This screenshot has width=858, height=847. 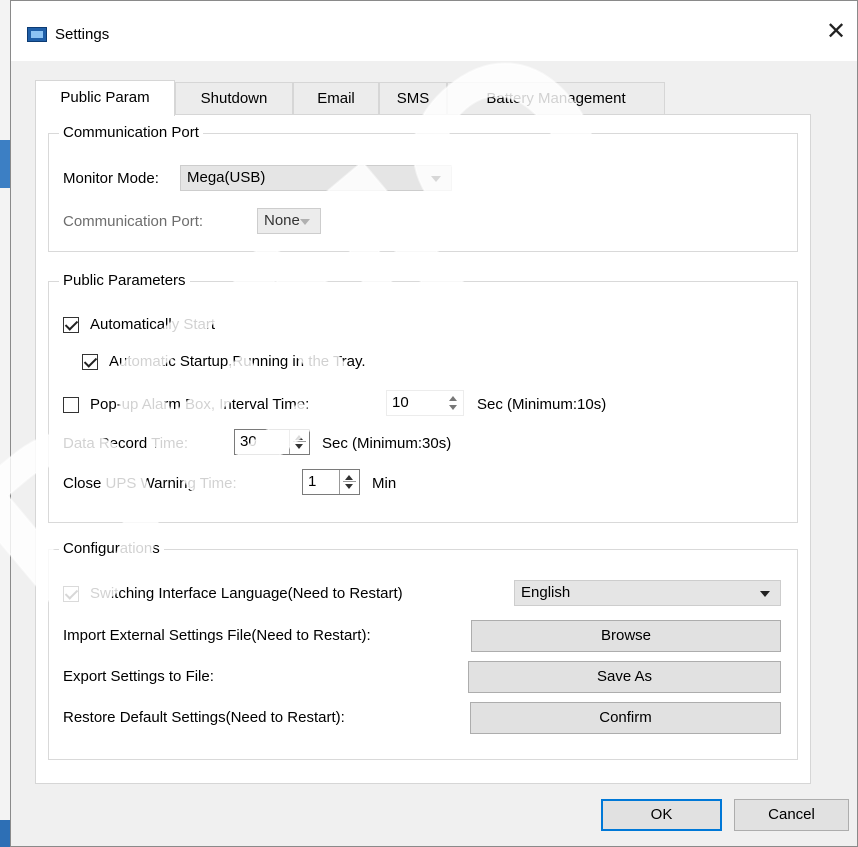 I want to click on popup-alarm-label: Pop-up Alarm Box, Interval Time:, so click(x=199, y=404).